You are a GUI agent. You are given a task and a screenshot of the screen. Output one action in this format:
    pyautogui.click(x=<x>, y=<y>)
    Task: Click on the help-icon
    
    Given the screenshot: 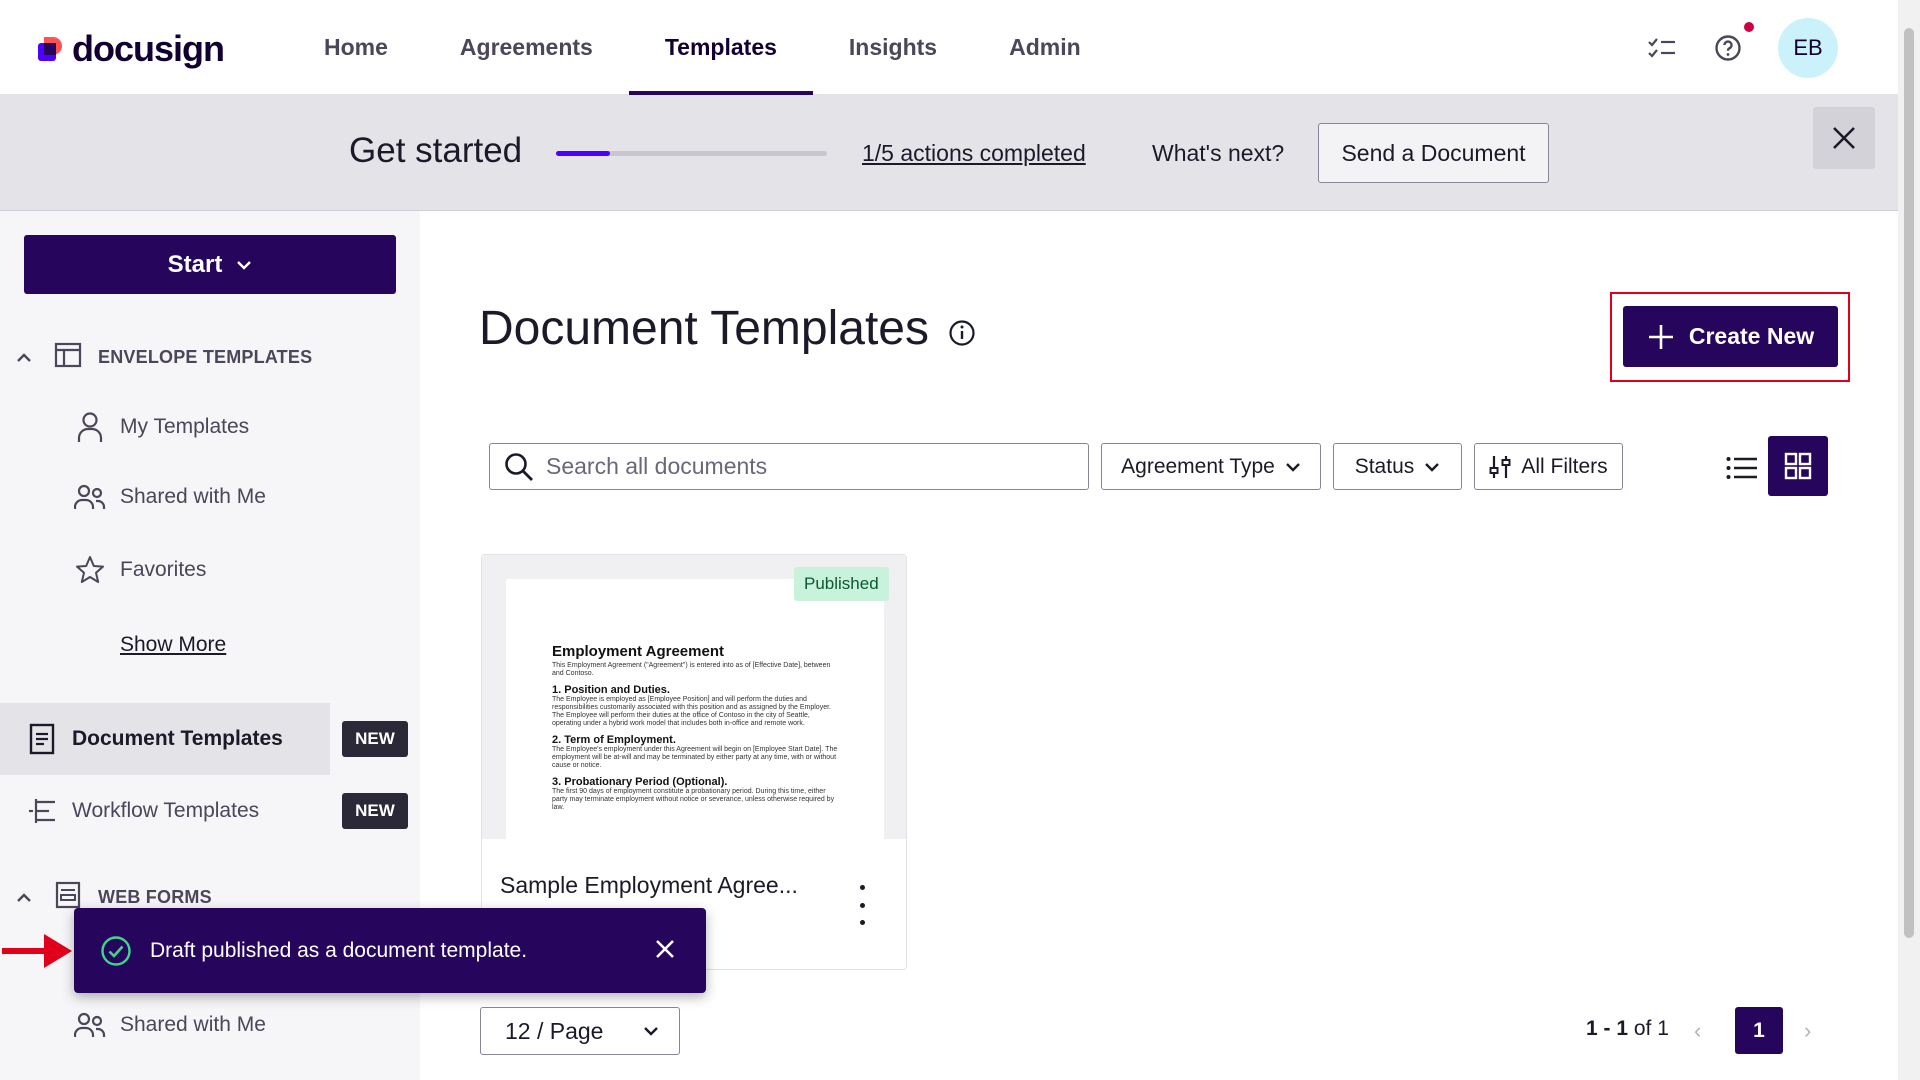 What is the action you would take?
    pyautogui.click(x=1733, y=43)
    